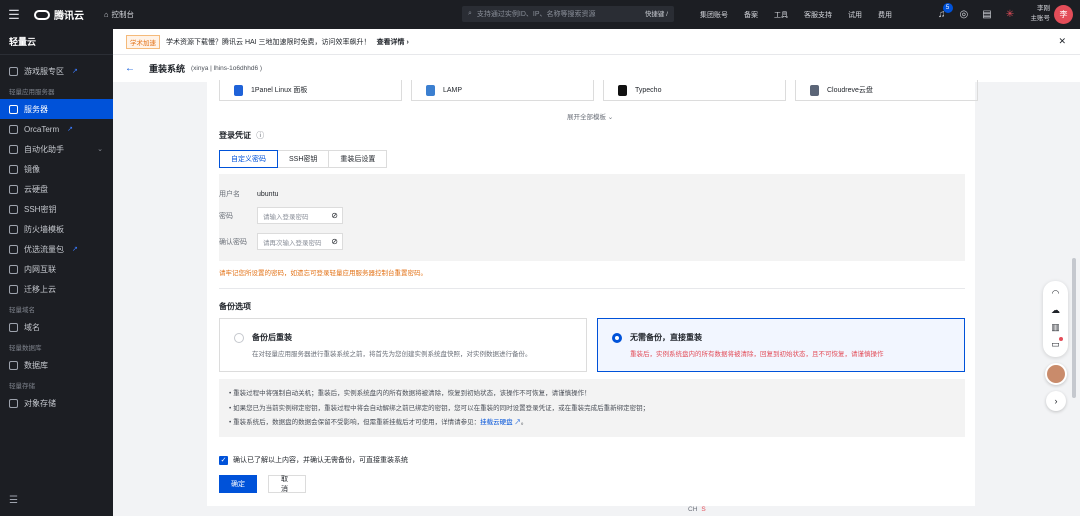  I want to click on template-card: Typecho, so click(694, 90).